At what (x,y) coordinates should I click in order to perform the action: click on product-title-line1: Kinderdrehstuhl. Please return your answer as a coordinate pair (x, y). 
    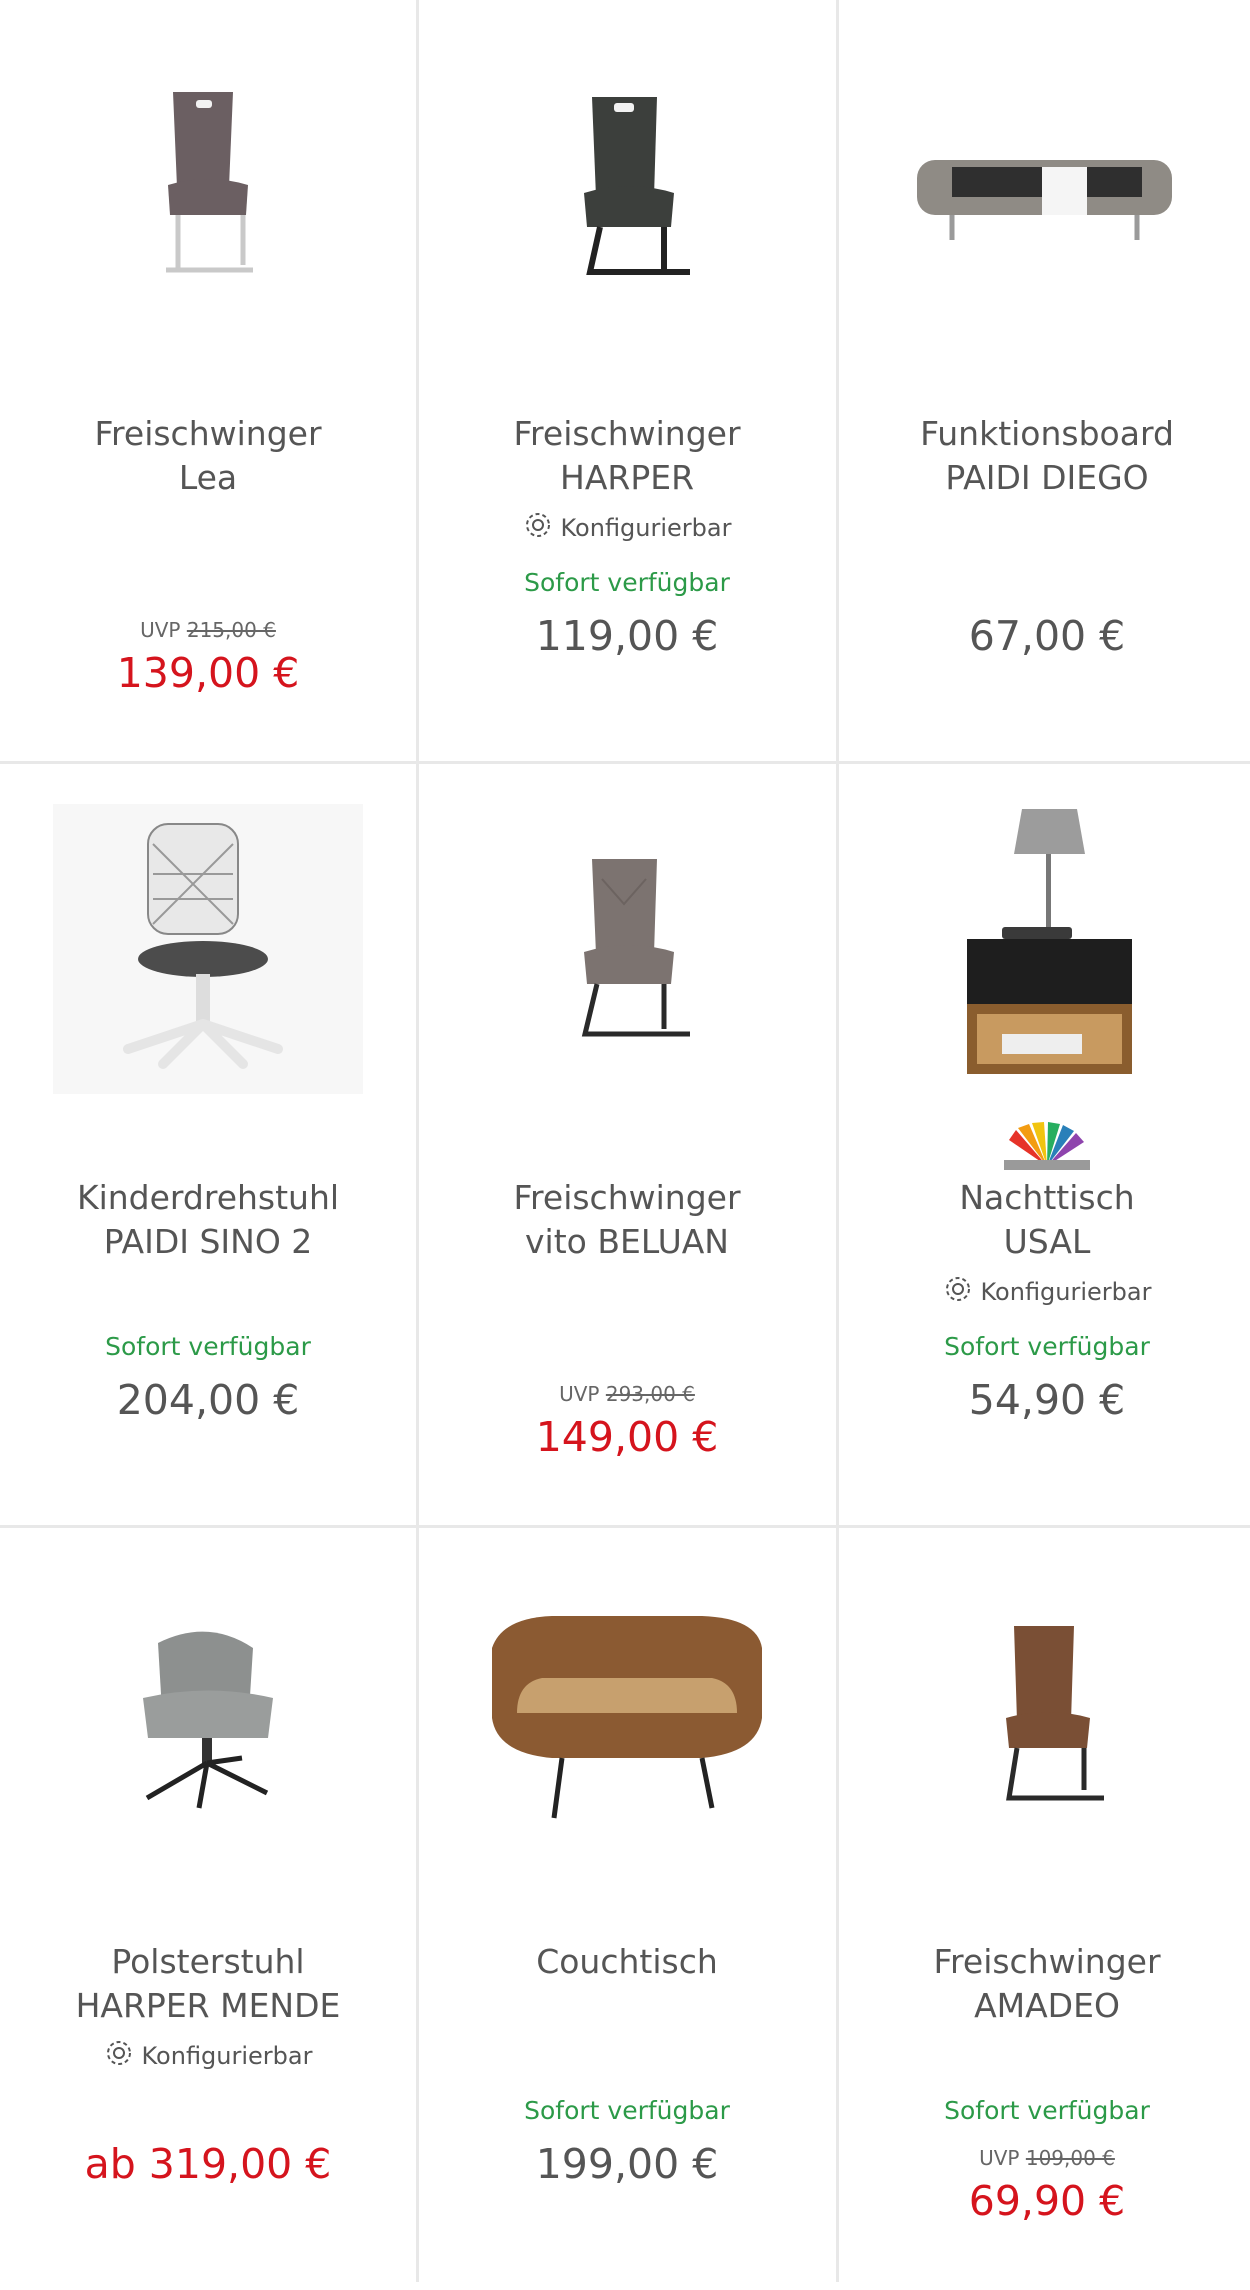
    Looking at the image, I should click on (208, 1197).